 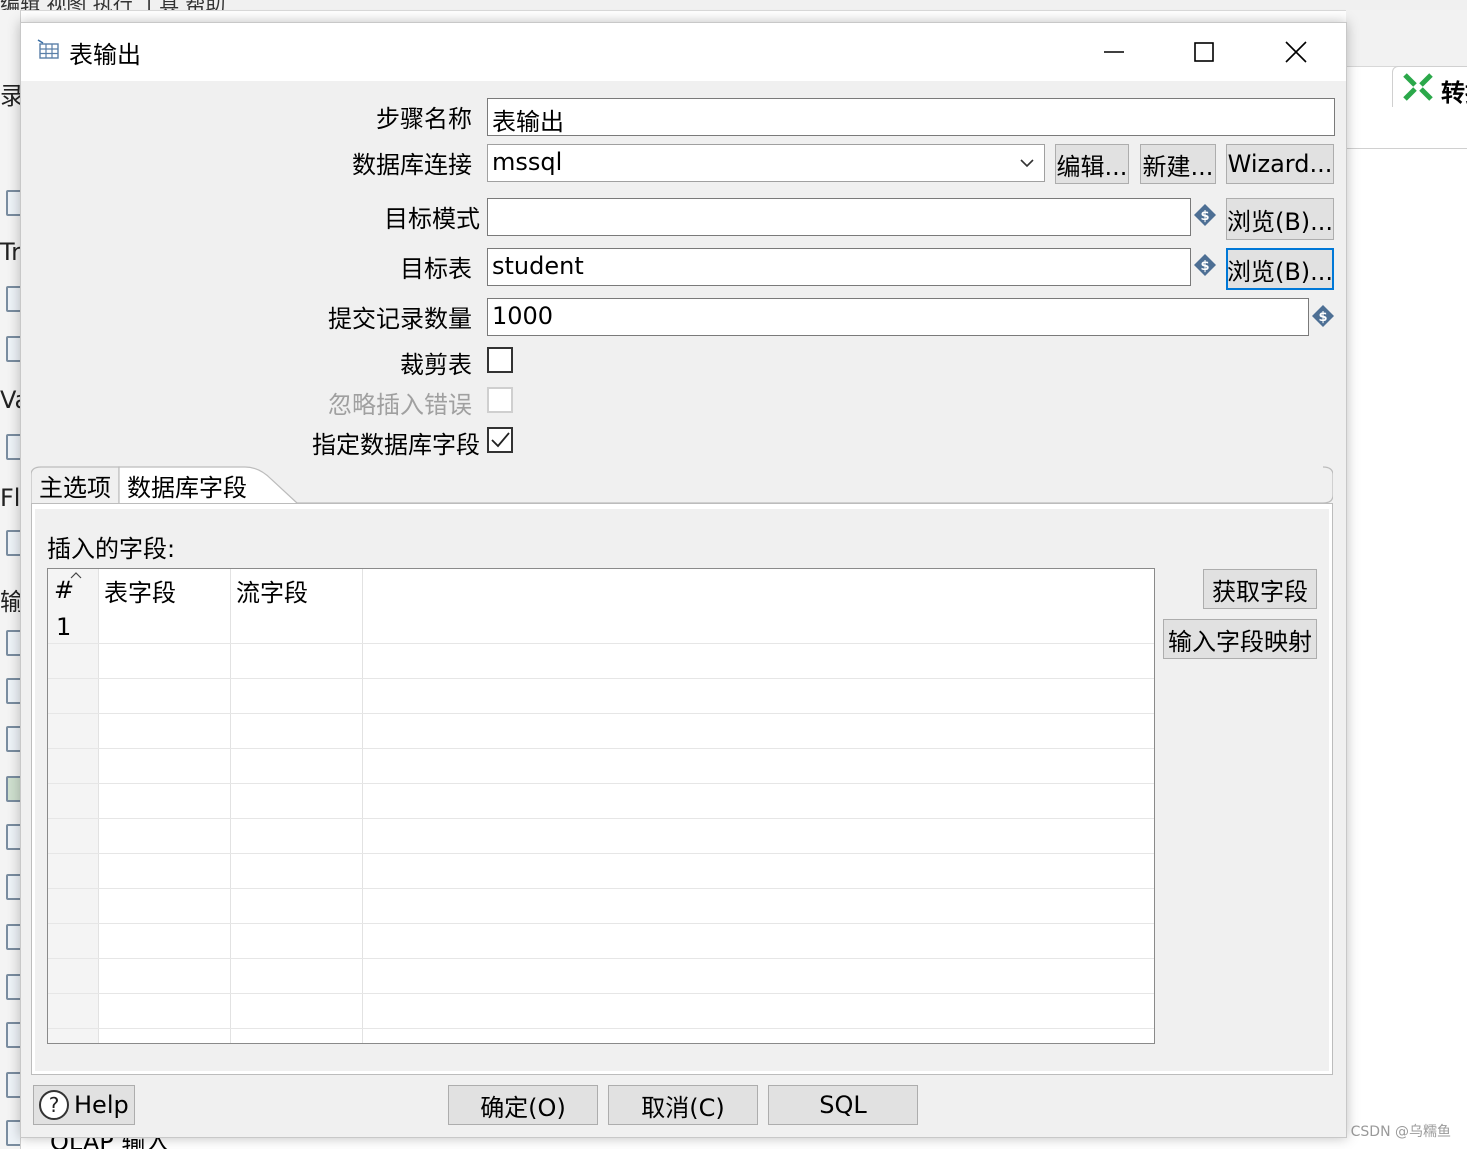 What do you see at coordinates (412, 165) in the screenshot?
I see `connection-label: 数据库连接` at bounding box center [412, 165].